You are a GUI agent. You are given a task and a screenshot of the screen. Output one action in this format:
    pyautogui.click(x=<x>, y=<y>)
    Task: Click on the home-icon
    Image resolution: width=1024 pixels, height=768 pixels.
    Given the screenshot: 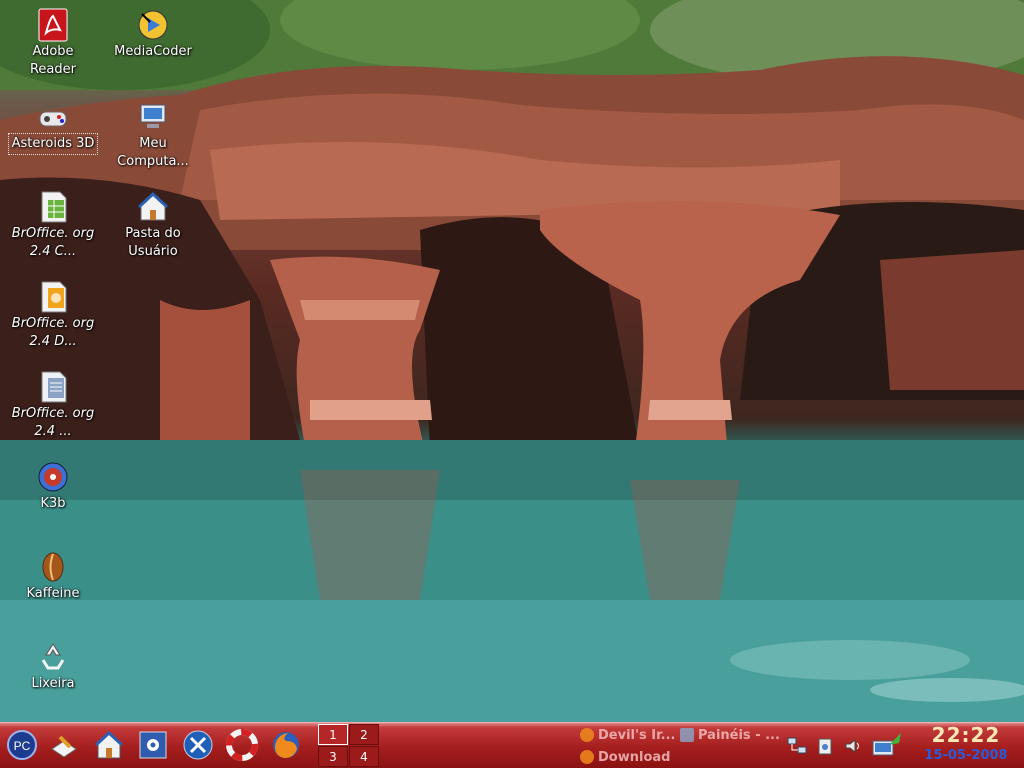 What is the action you would take?
    pyautogui.click(x=109, y=744)
    